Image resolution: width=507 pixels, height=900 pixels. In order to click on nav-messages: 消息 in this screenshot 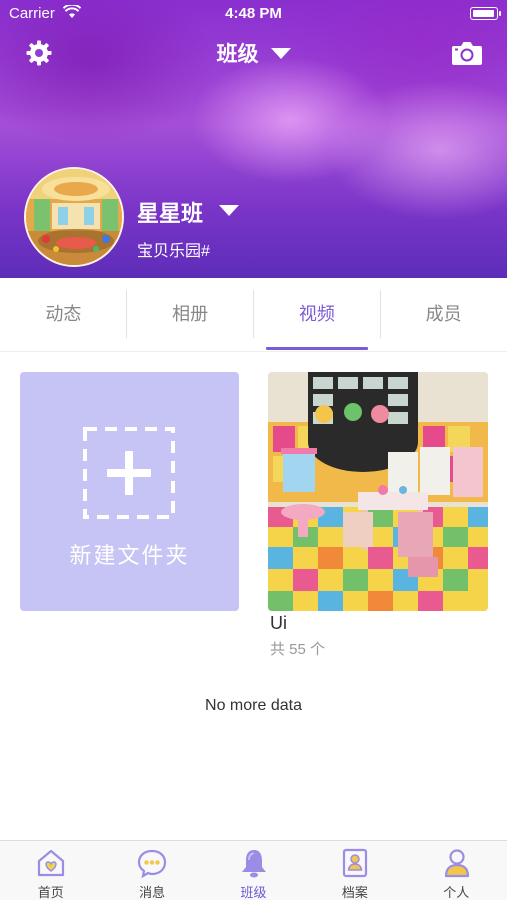, I will do `click(151, 870)`.